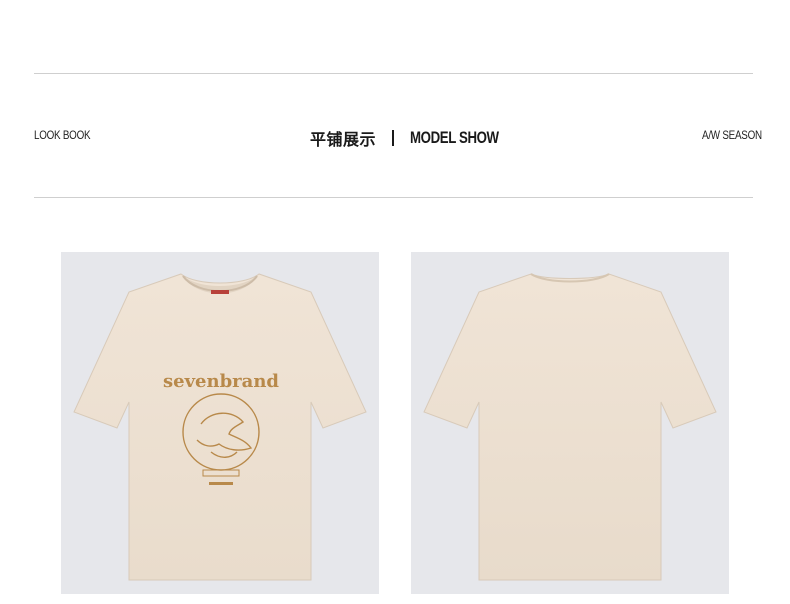 This screenshot has height=604, width=790. I want to click on section-header: LOOK BOOK 平铺展示 MODEL SHOW A/W SEASON, so click(395, 138).